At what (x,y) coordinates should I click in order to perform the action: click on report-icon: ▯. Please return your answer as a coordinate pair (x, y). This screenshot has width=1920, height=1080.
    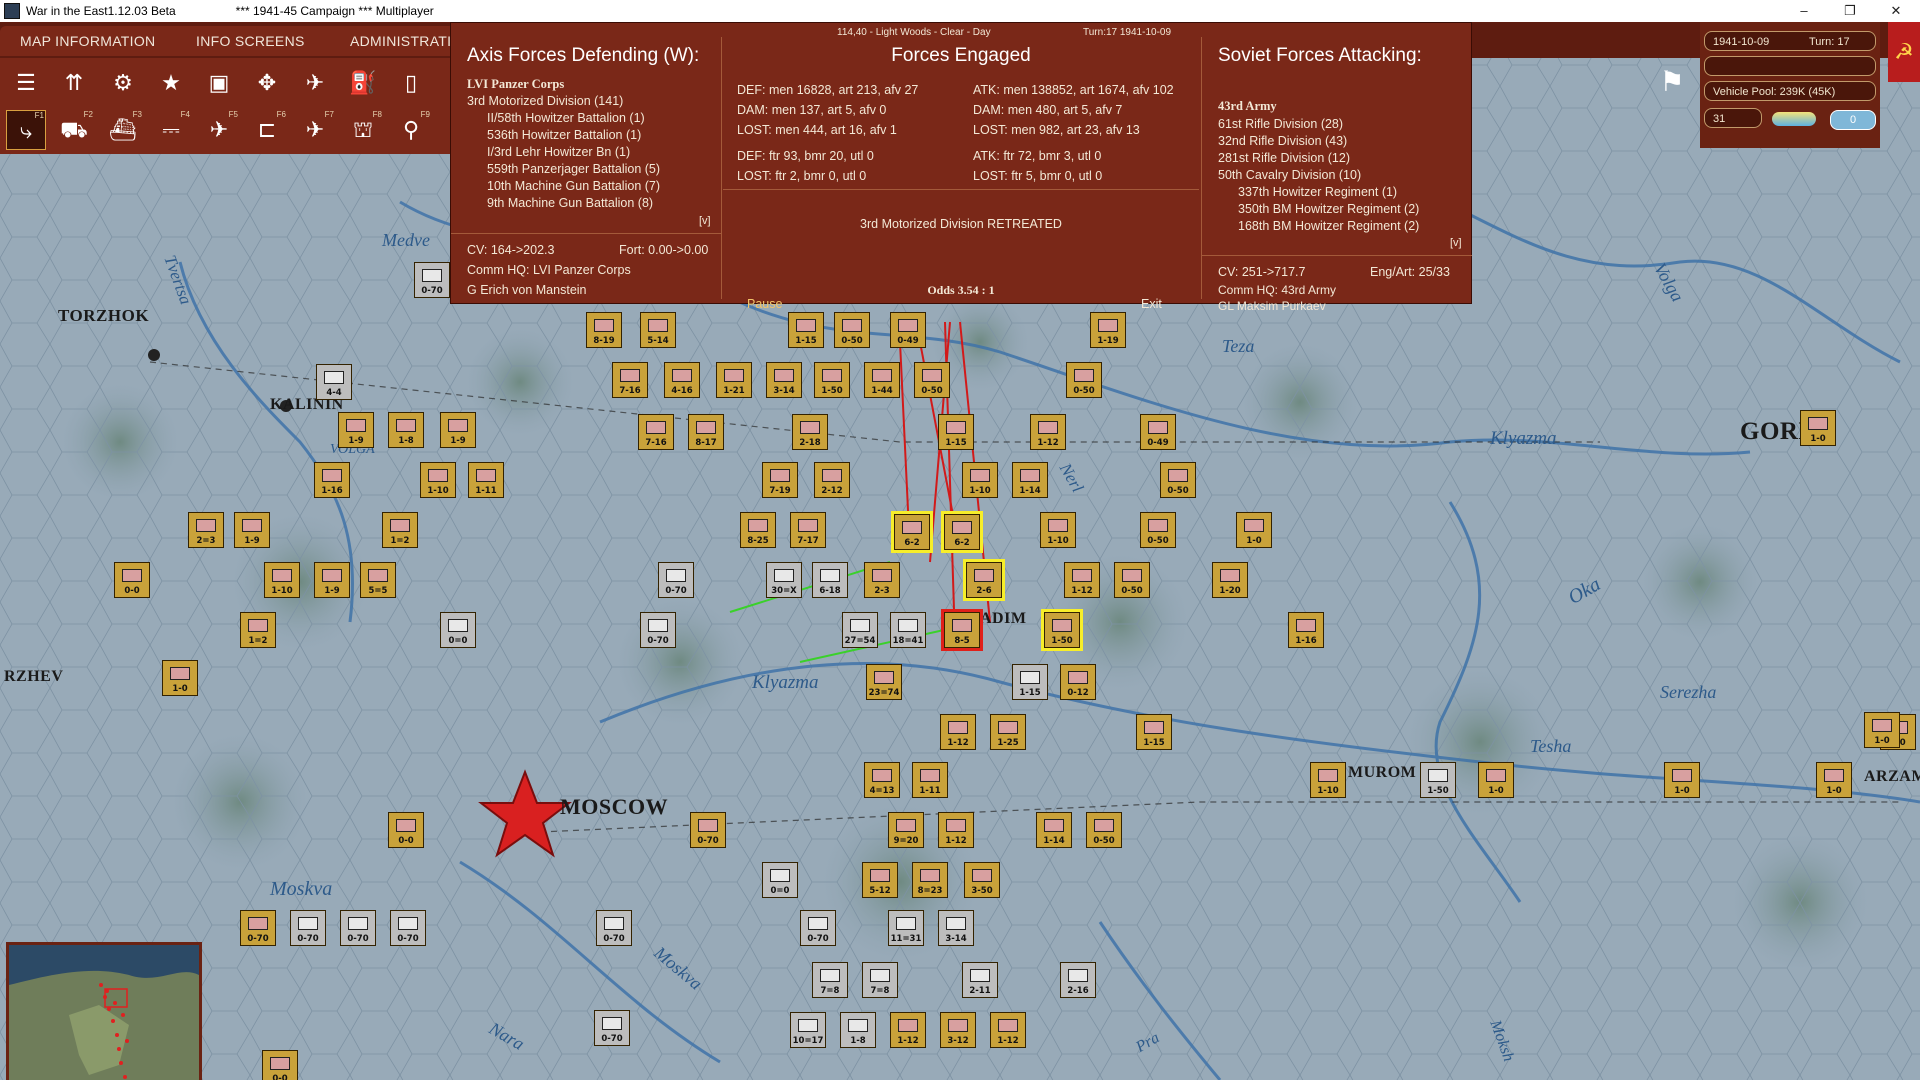
    Looking at the image, I should click on (411, 83).